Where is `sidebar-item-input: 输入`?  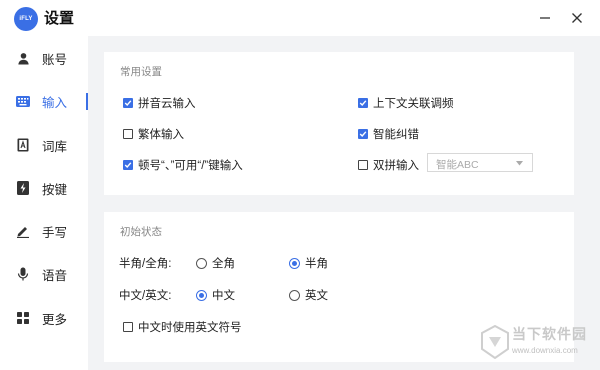 sidebar-item-input: 输入 is located at coordinates (44, 101).